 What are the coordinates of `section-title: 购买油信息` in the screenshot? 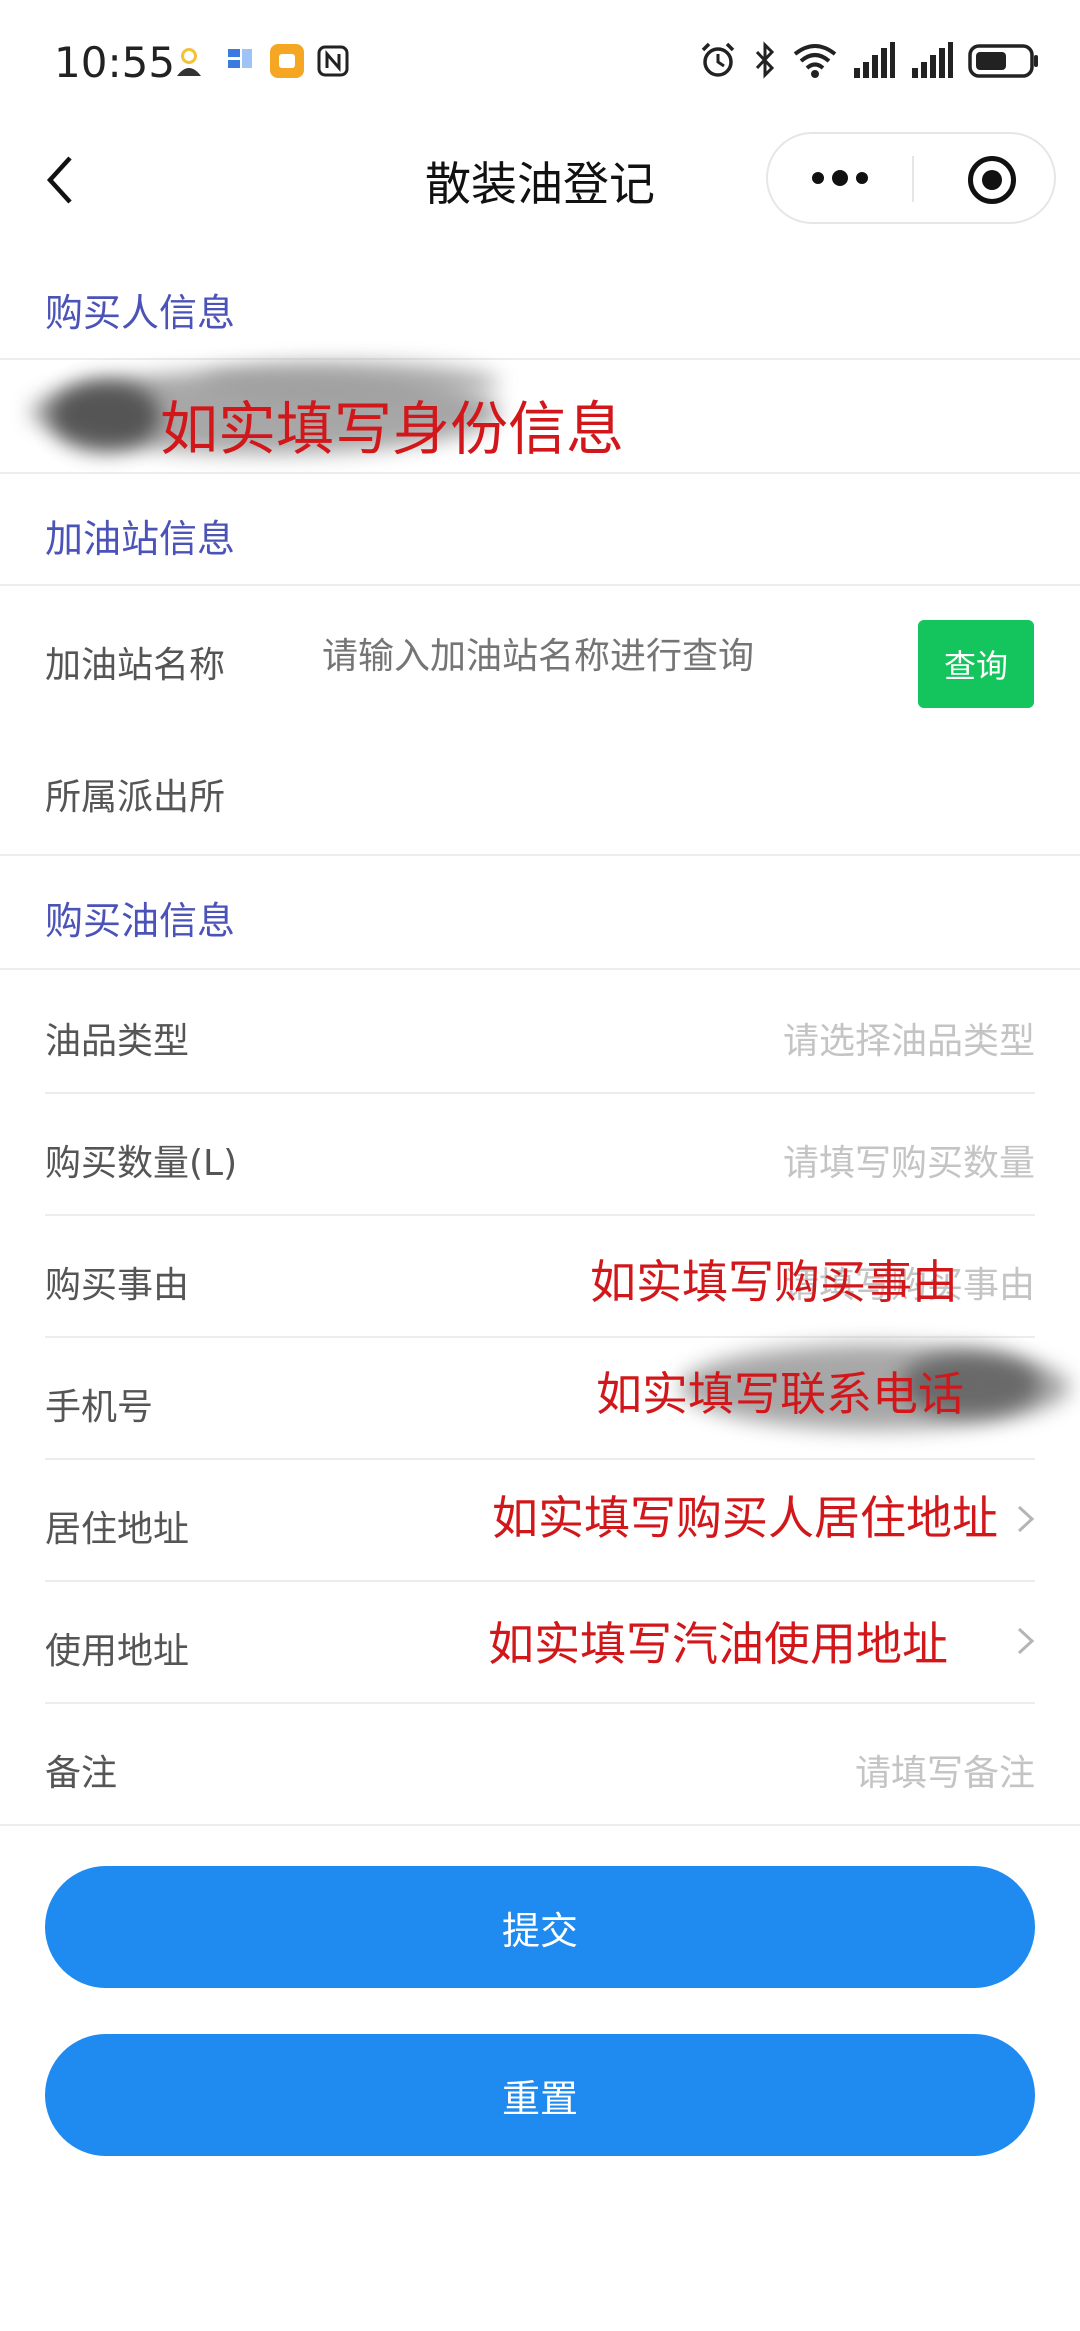 It's located at (140, 921).